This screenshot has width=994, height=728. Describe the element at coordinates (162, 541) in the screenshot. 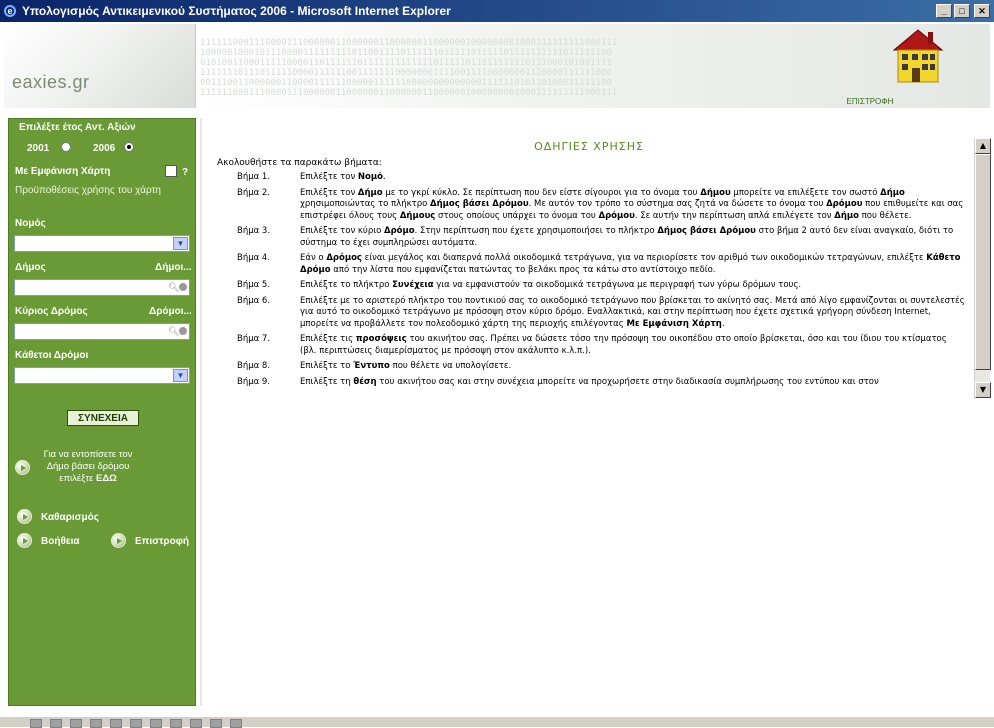

I see `return-label: Επιστροφή` at that location.